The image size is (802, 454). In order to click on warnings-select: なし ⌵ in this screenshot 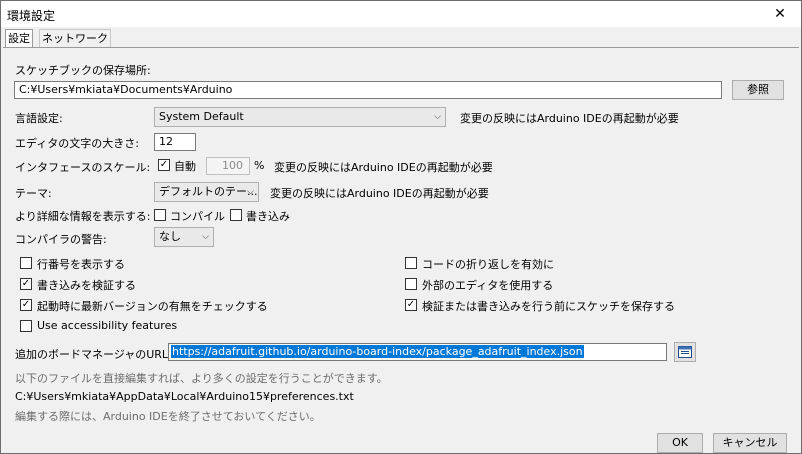, I will do `click(184, 237)`.